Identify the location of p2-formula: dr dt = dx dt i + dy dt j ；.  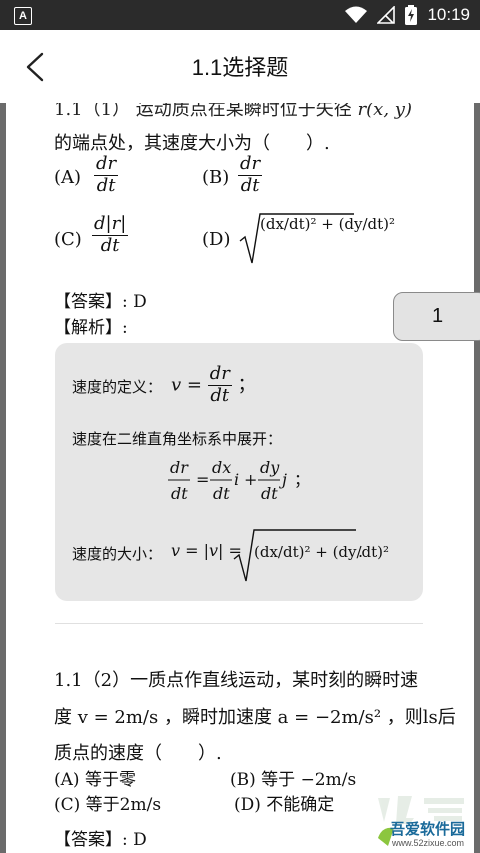
(239, 480).